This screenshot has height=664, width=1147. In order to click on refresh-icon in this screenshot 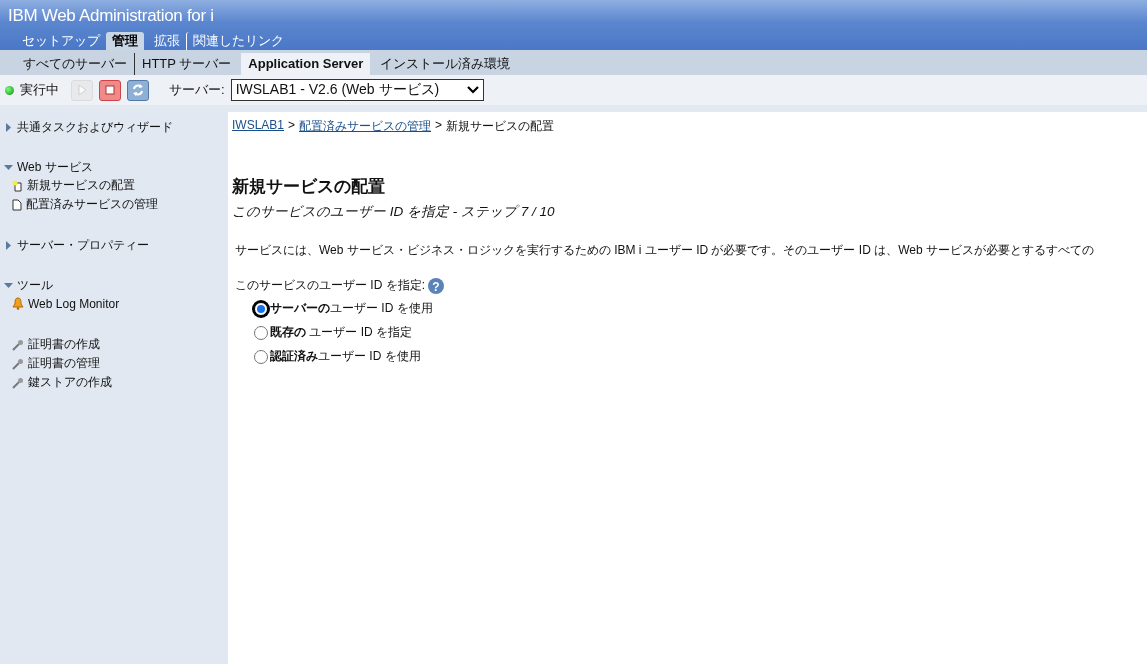, I will do `click(138, 90)`.